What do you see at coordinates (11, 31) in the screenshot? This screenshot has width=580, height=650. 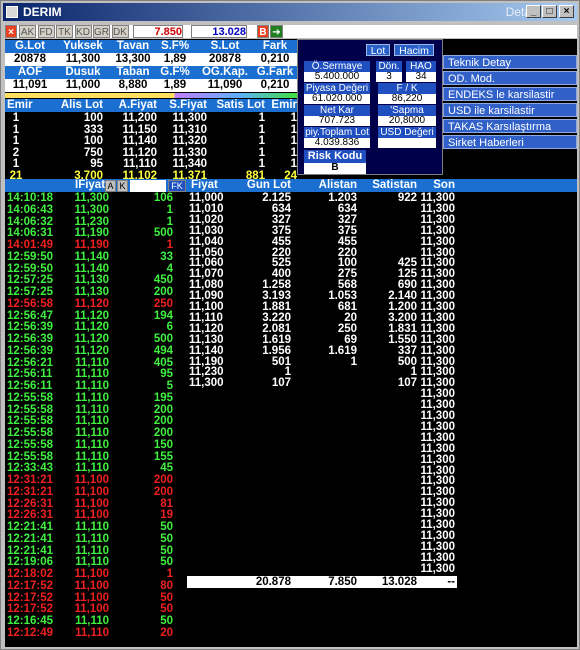 I see `close-panel-icon: ×` at bounding box center [11, 31].